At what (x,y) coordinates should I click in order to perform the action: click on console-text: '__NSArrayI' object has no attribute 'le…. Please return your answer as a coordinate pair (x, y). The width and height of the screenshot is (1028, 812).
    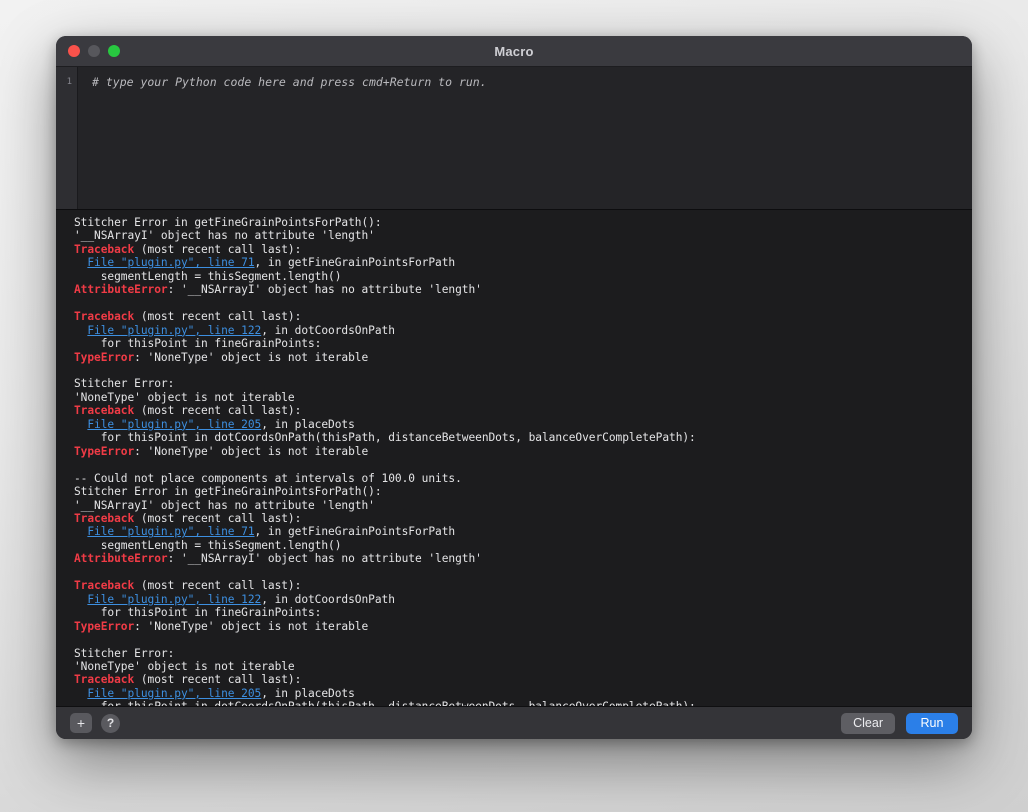
    Looking at the image, I should click on (224, 505).